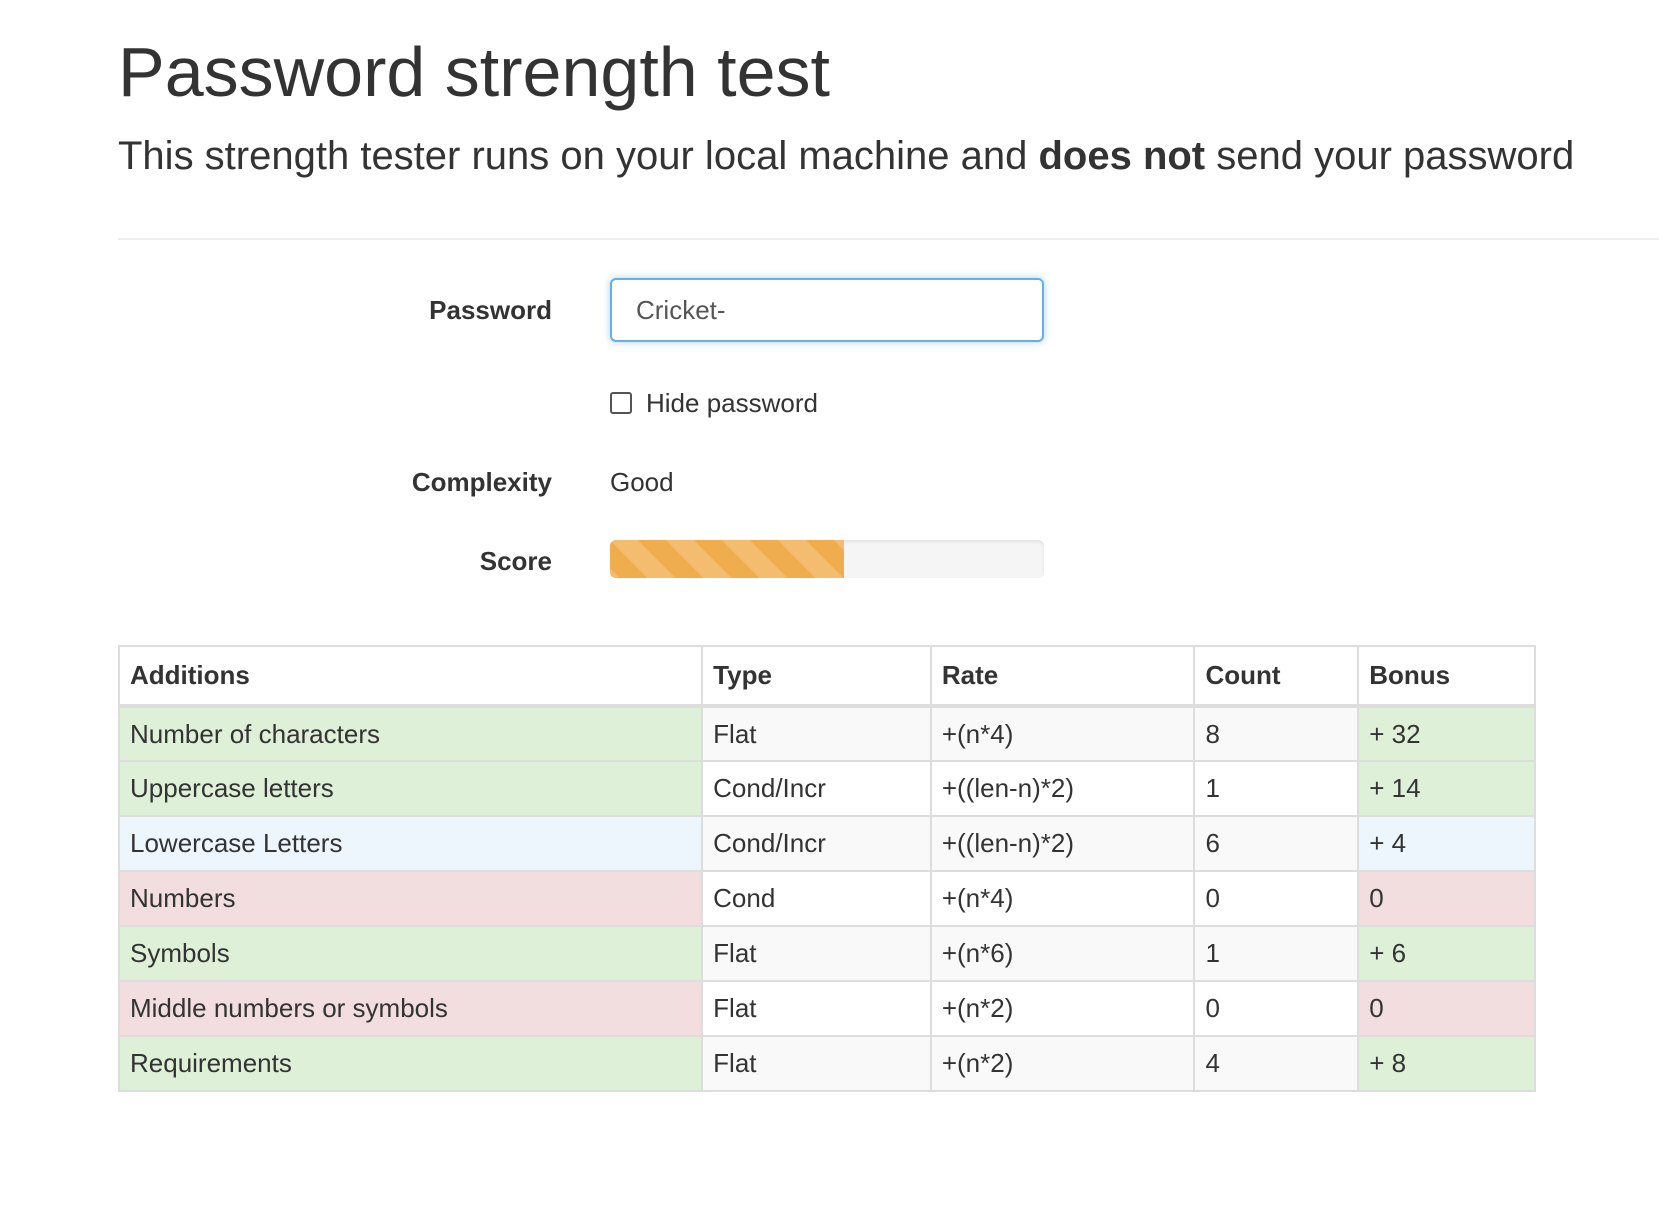 This screenshot has height=1221, width=1659. What do you see at coordinates (1122, 156) in the screenshot?
I see `lead-emphasis: does not` at bounding box center [1122, 156].